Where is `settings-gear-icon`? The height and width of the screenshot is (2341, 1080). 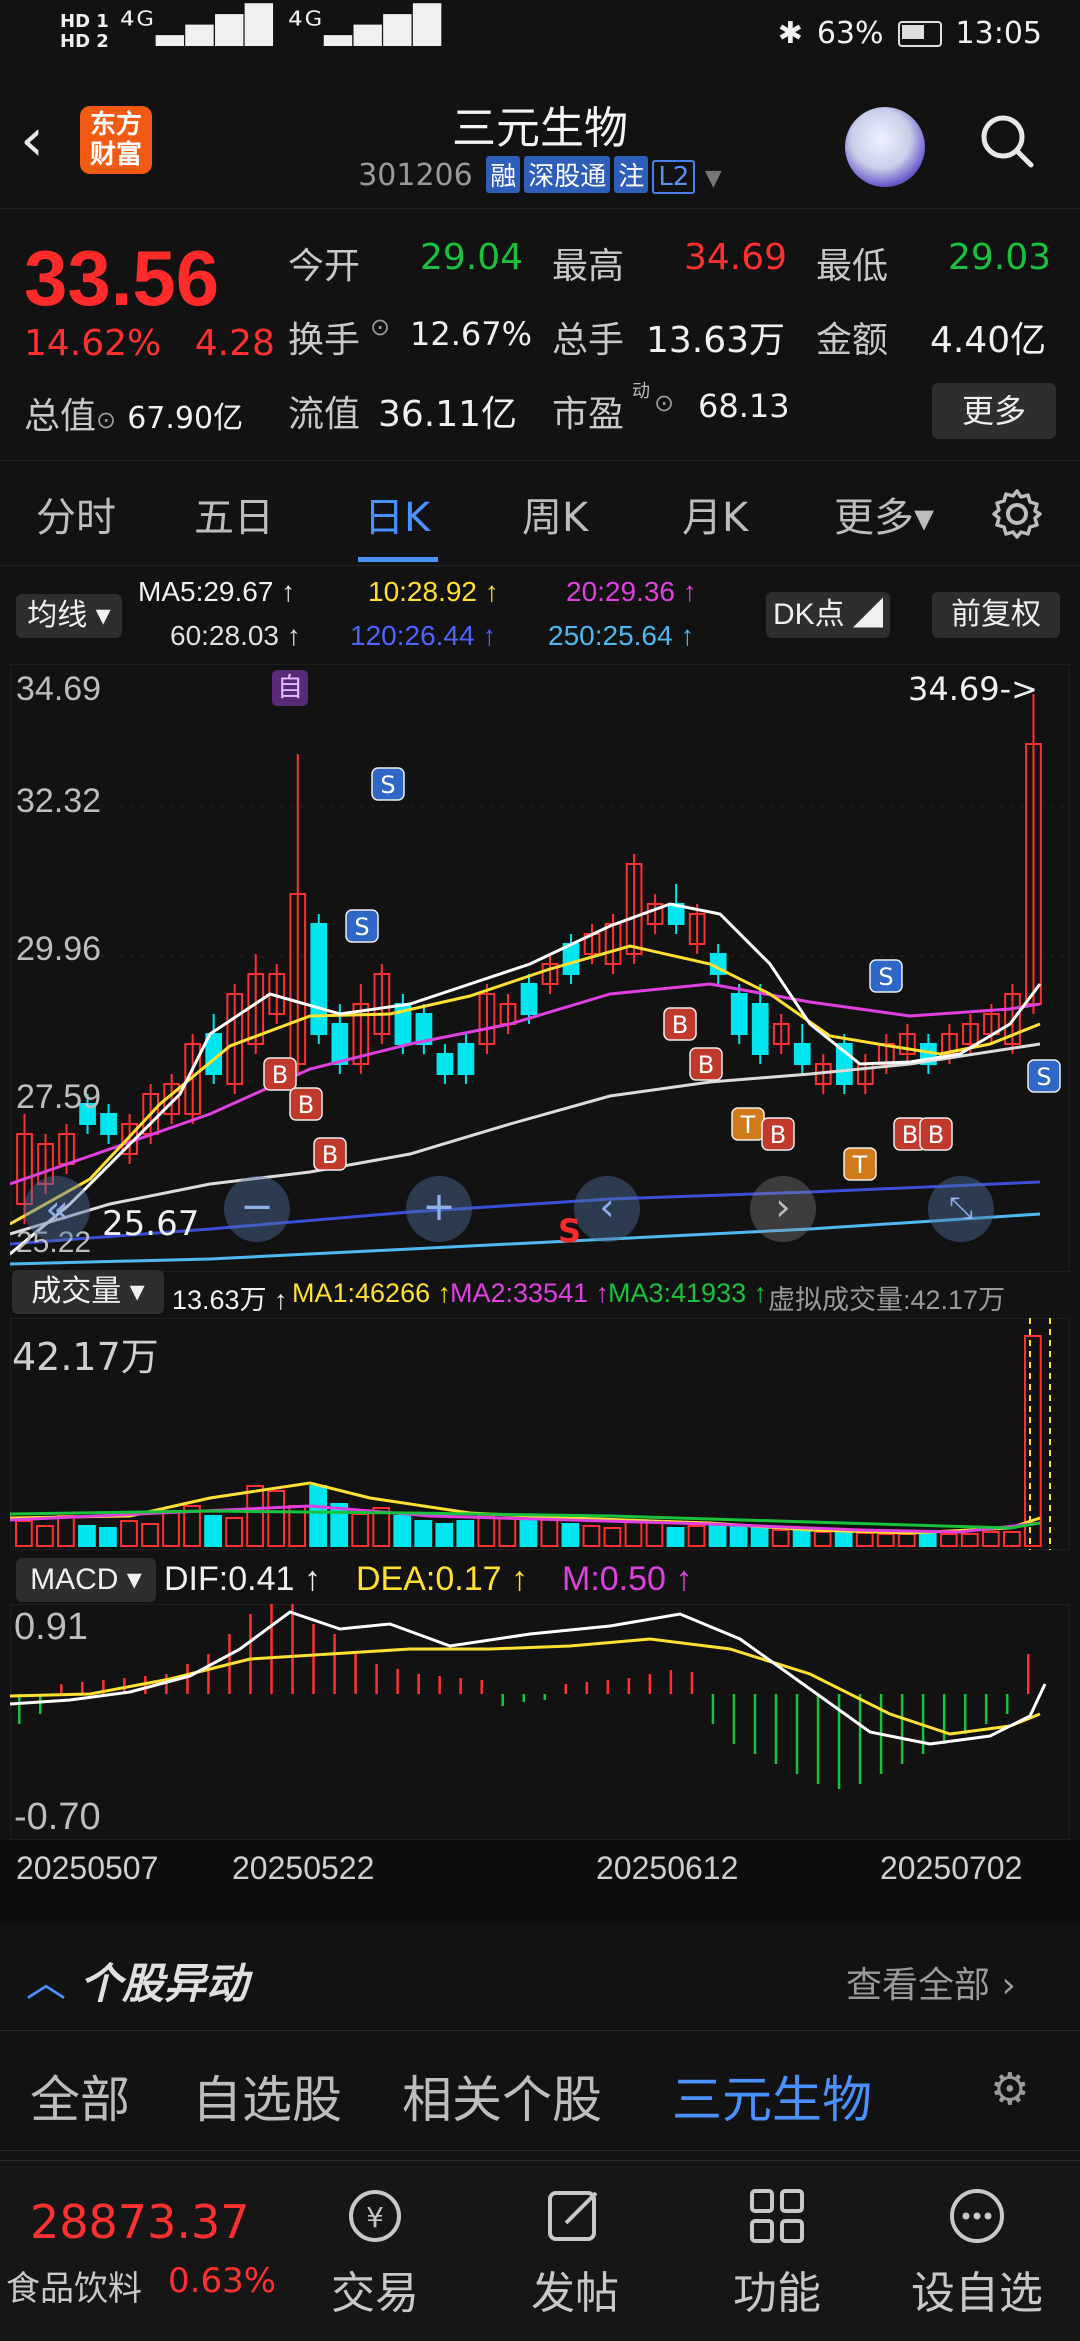 settings-gear-icon is located at coordinates (1017, 514).